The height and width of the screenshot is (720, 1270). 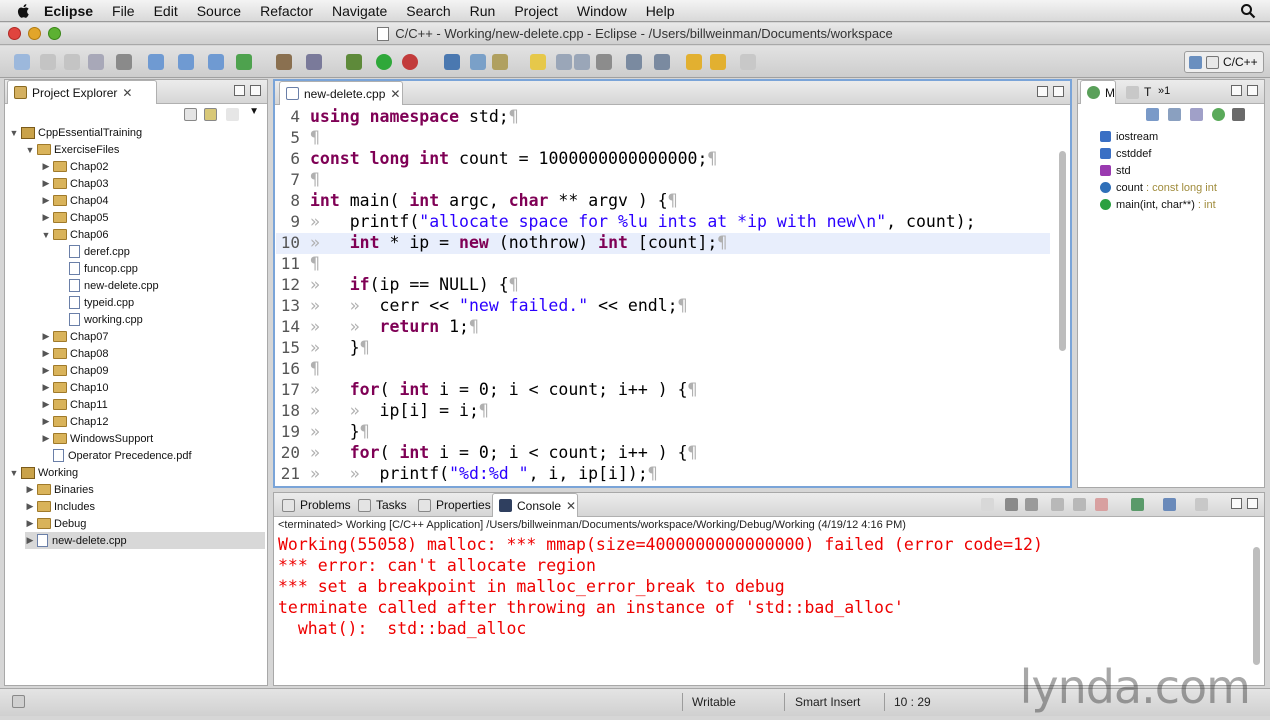 What do you see at coordinates (1079, 504) in the screenshot?
I see `scroll-lock-icon` at bounding box center [1079, 504].